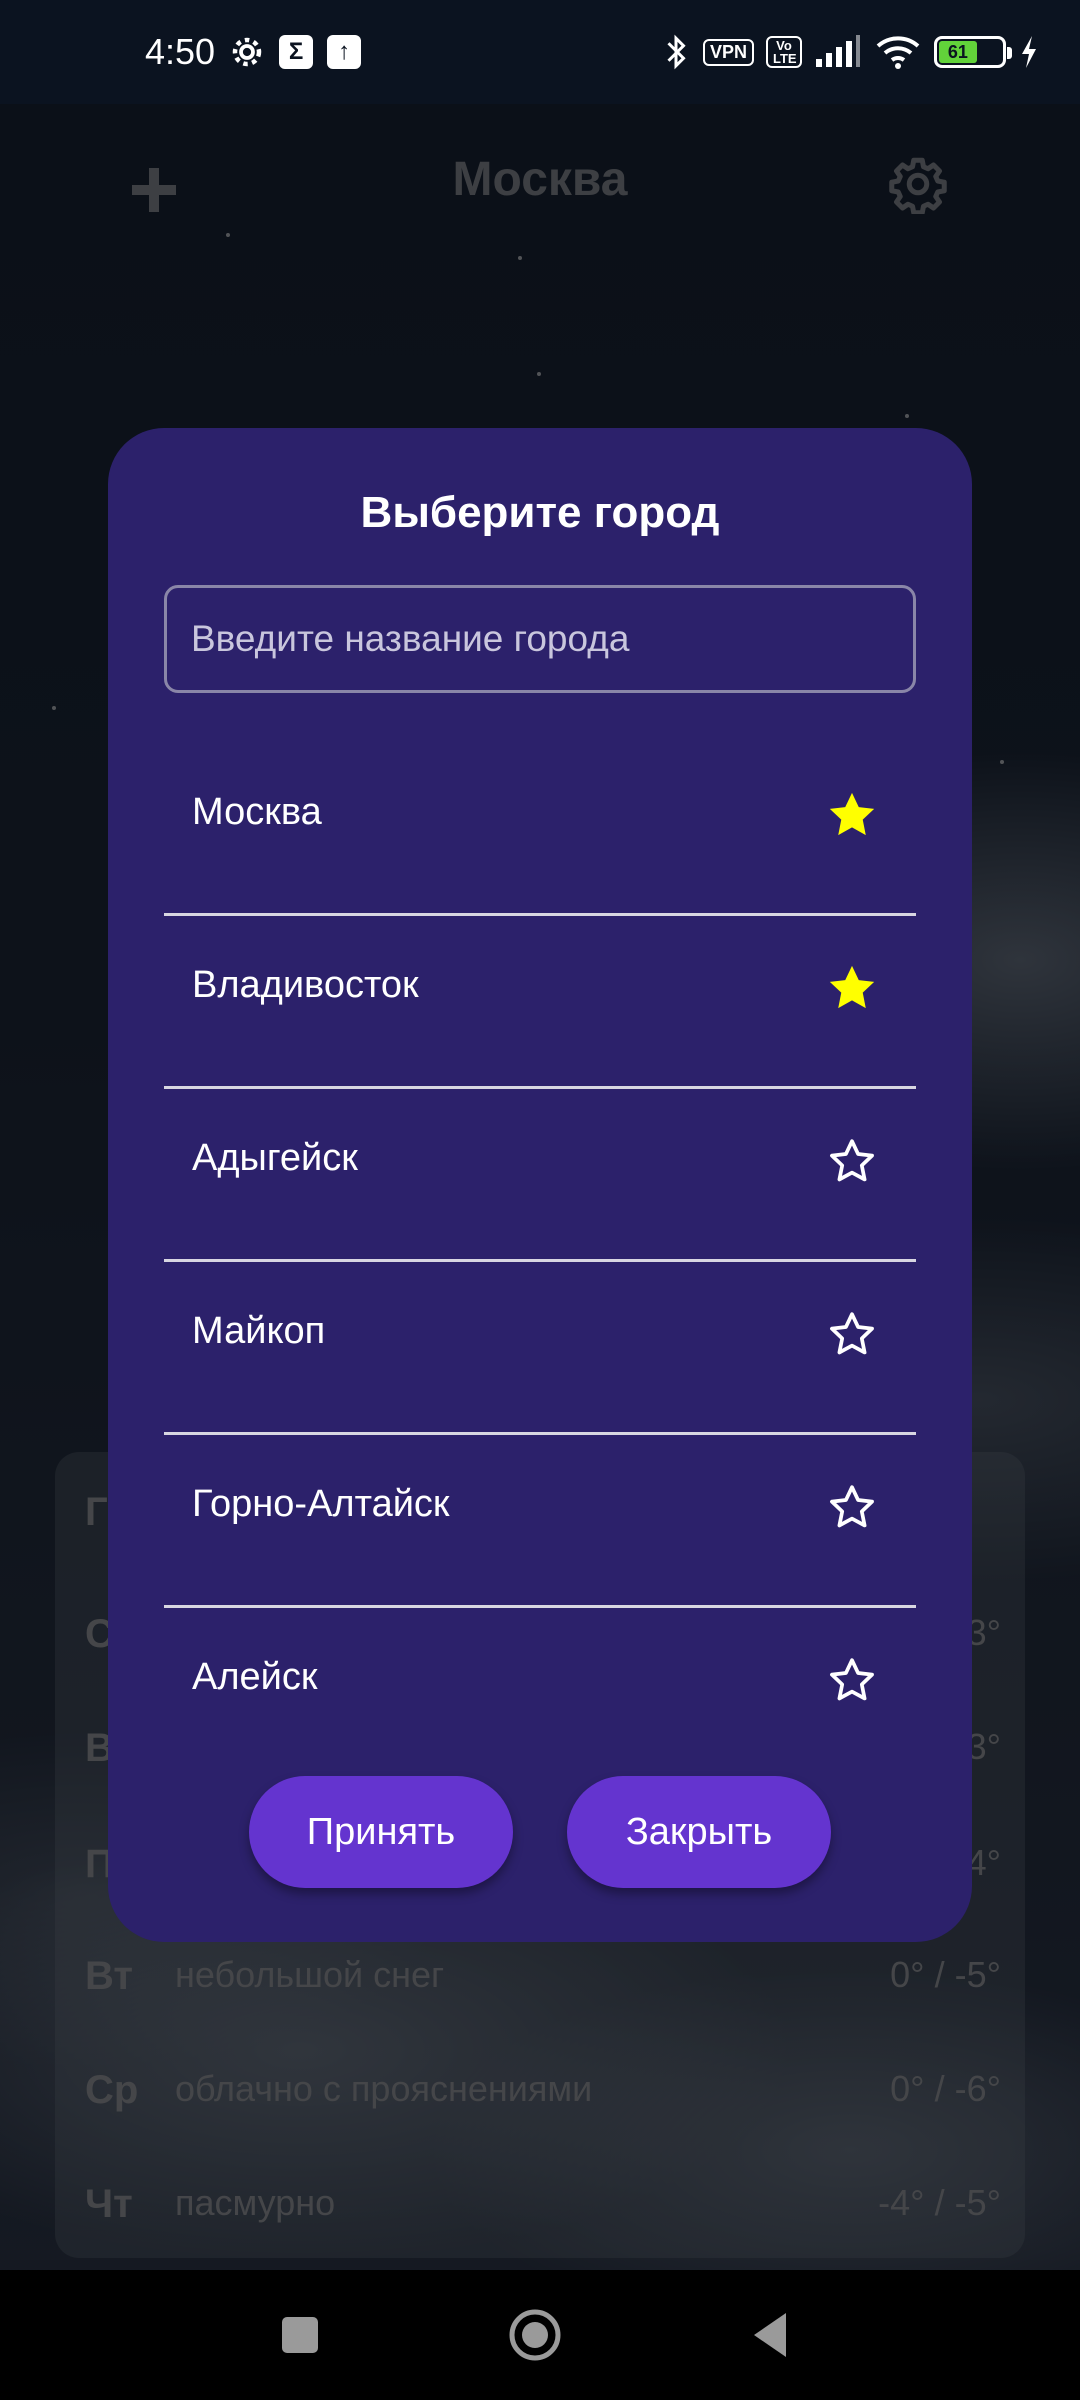 The image size is (1080, 2400). Describe the element at coordinates (257, 812) in the screenshot. I see `city-name: Москва` at that location.